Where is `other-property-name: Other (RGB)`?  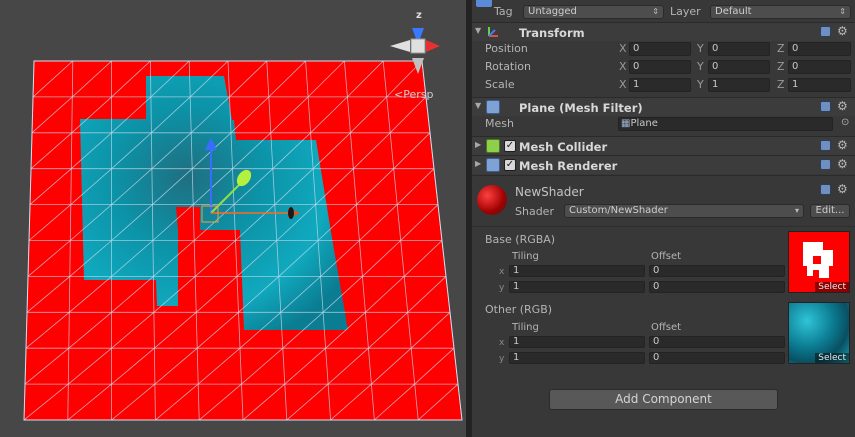 other-property-name: Other (RGB) is located at coordinates (519, 309).